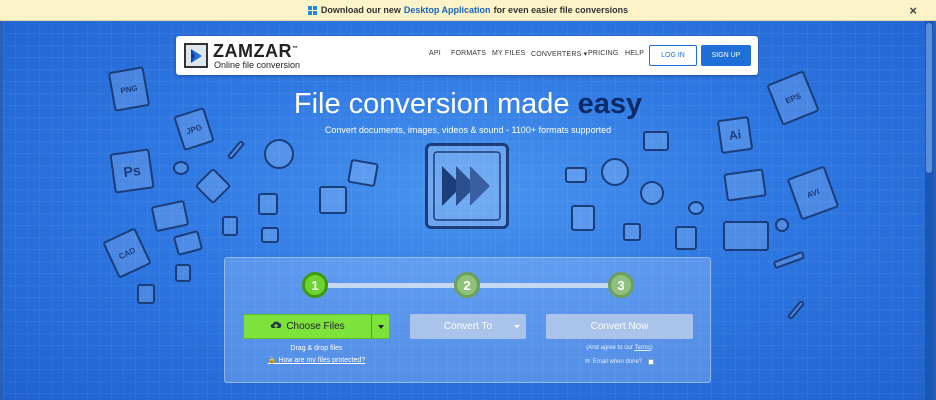 This screenshot has height=400, width=936. I want to click on scrollbar-thumb, so click(929, 98).